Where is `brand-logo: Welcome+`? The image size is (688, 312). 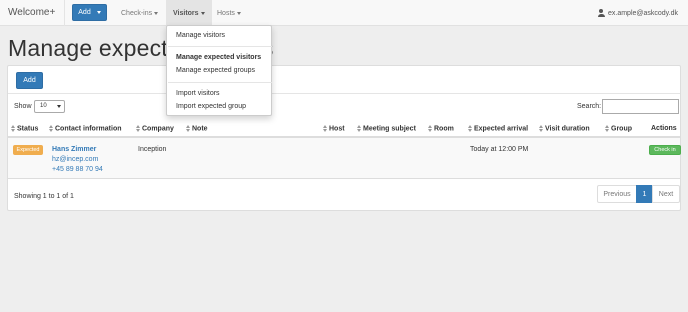
brand-logo: Welcome+ is located at coordinates (31, 12).